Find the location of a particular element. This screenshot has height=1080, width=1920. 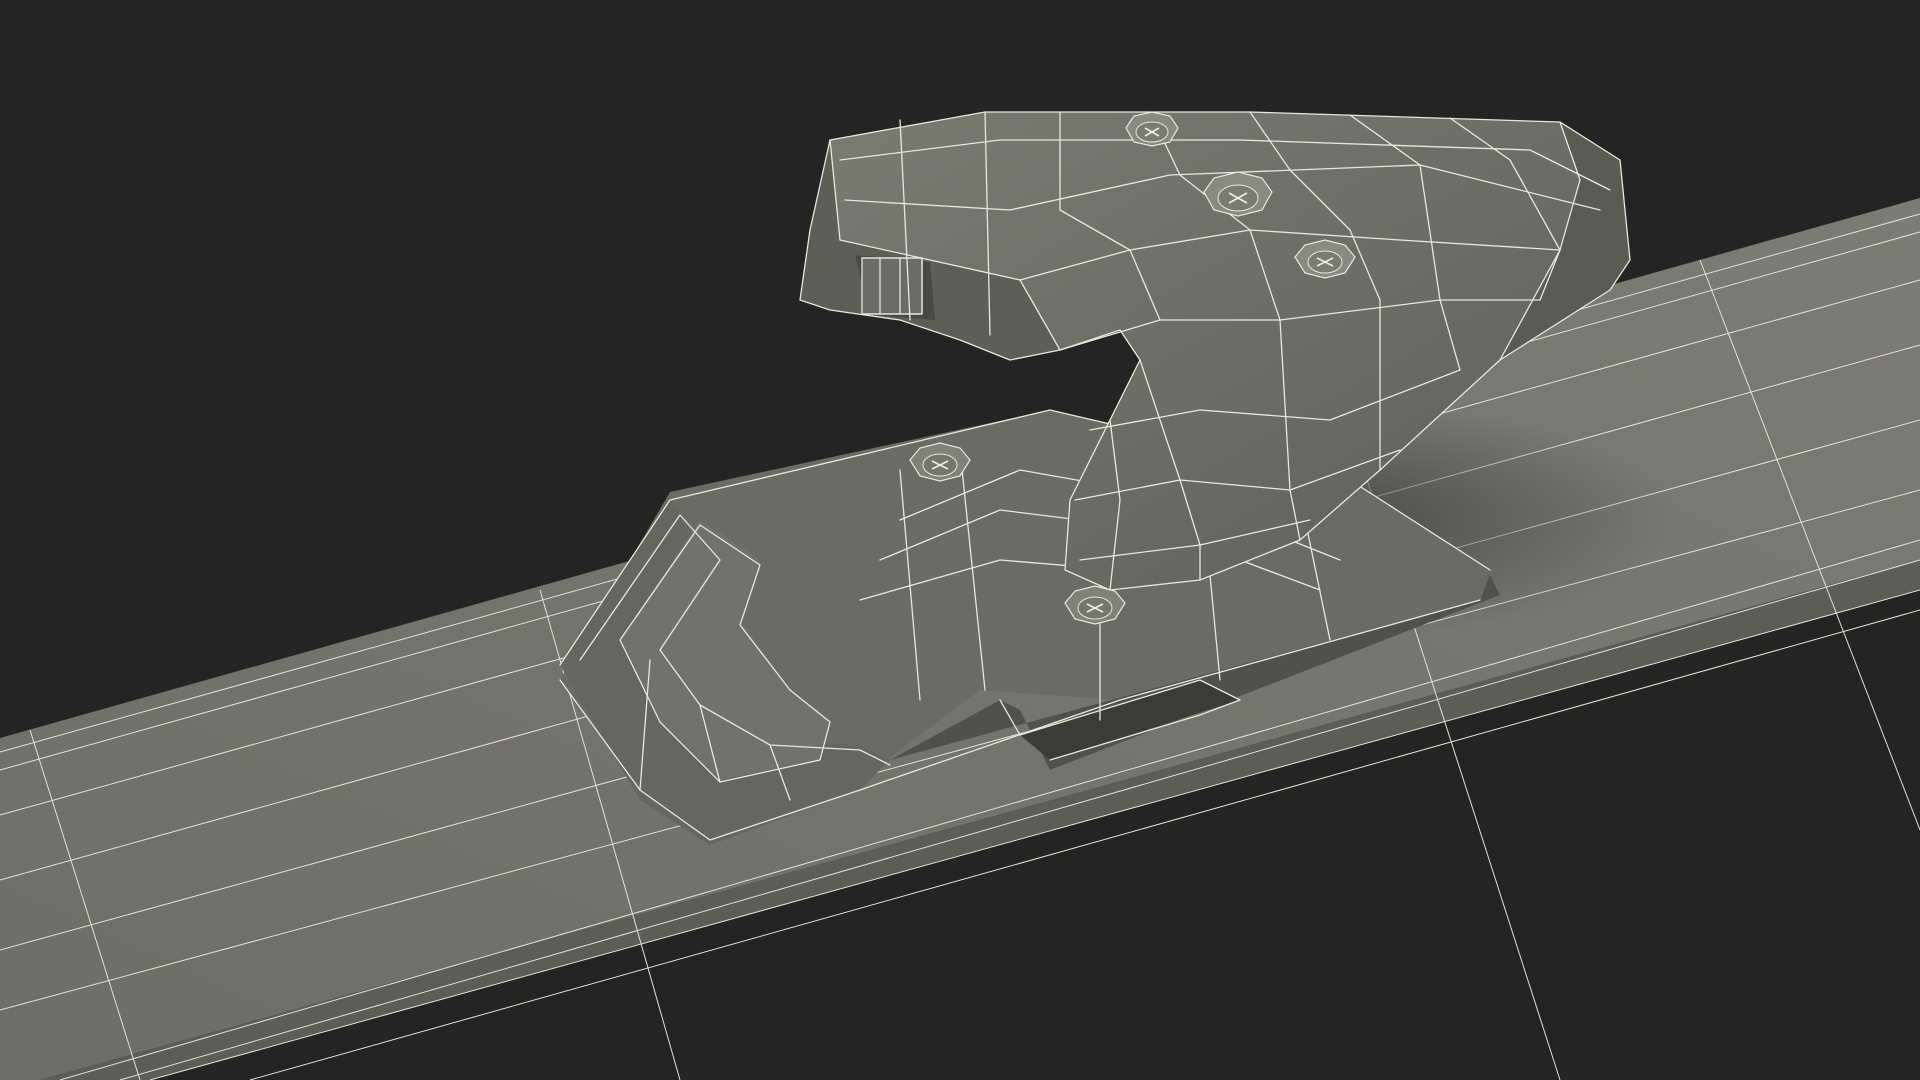

jaw-roller is located at coordinates (892, 286).